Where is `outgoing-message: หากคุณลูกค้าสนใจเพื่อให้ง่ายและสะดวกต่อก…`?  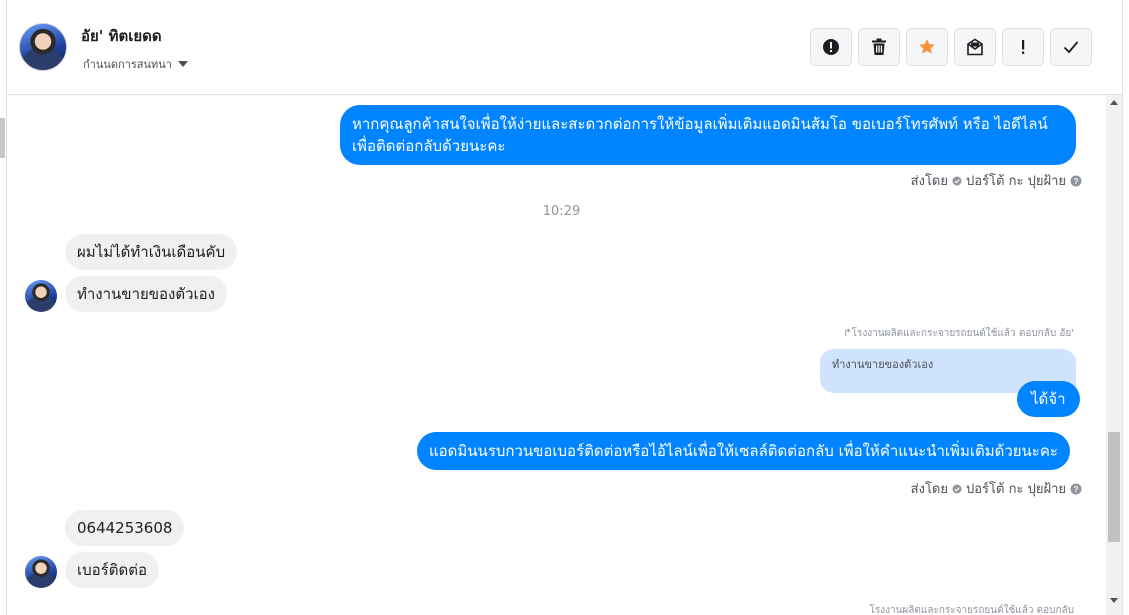 outgoing-message: หากคุณลูกค้าสนใจเพื่อให้ง่ายและสะดวกต่อก… is located at coordinates (708, 135).